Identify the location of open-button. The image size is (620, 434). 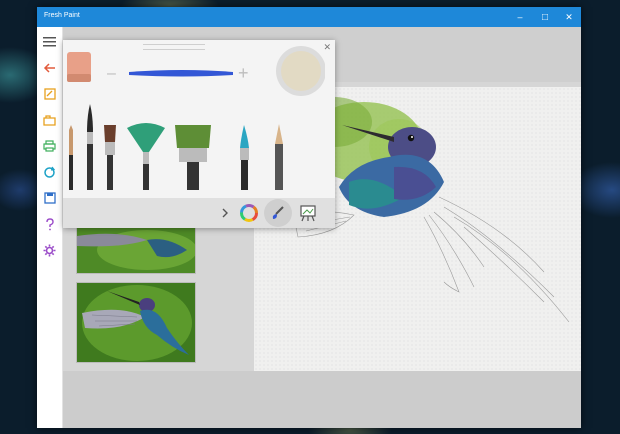
(49, 120).